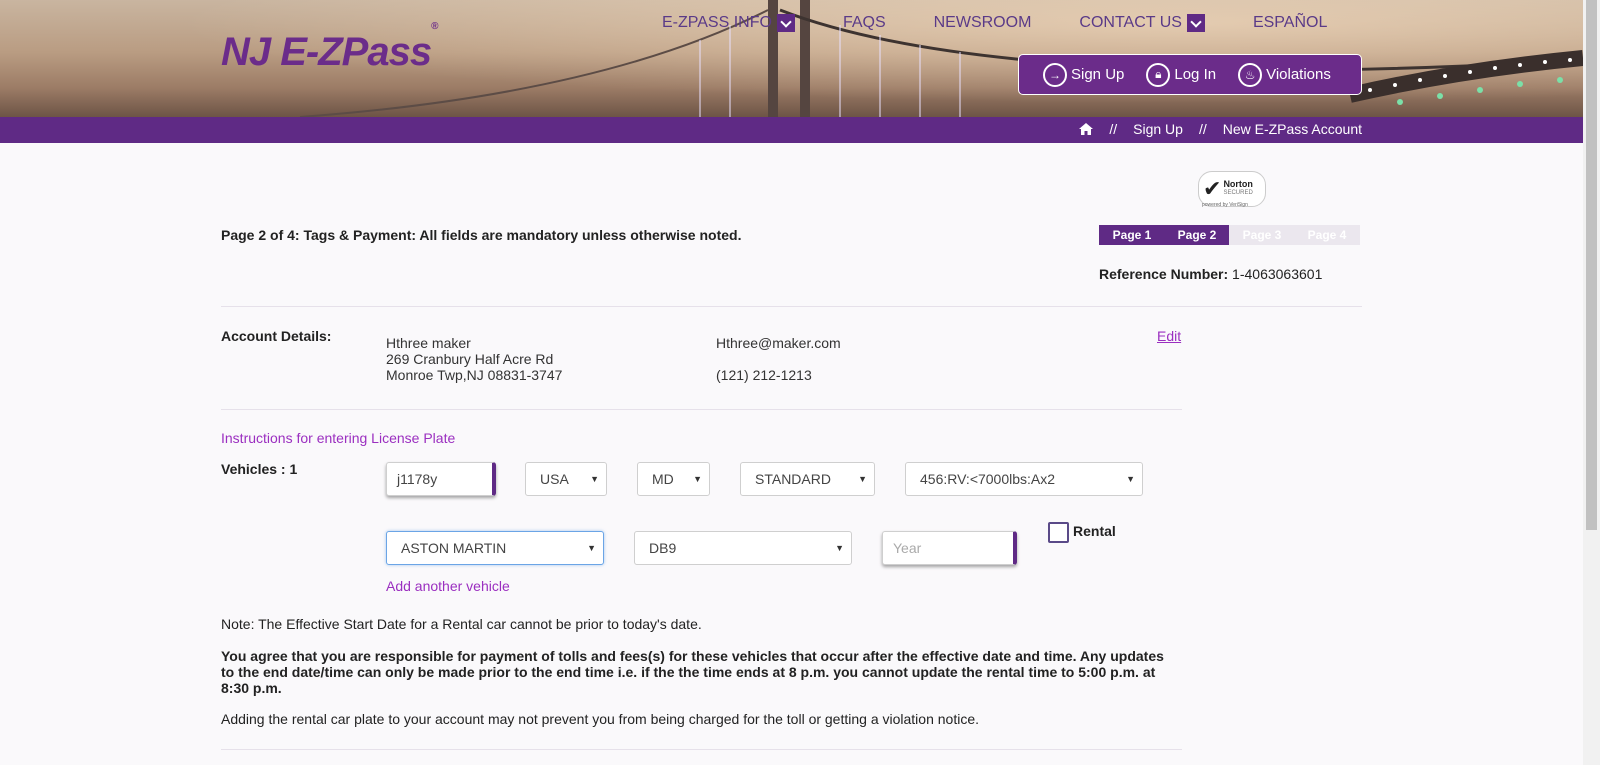  Describe the element at coordinates (1086, 129) in the screenshot. I see `home-icon` at that location.